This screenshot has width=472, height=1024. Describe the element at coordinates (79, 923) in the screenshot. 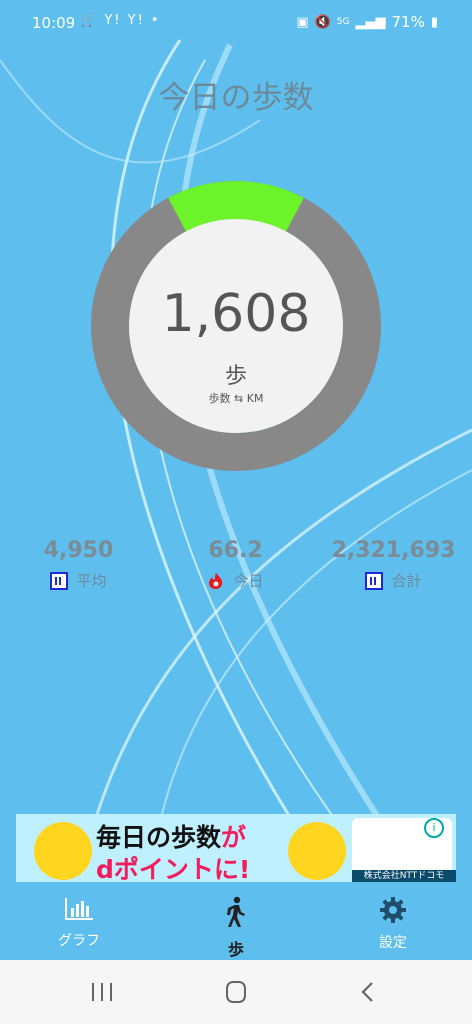

I see `nav-graph: グラフ` at that location.